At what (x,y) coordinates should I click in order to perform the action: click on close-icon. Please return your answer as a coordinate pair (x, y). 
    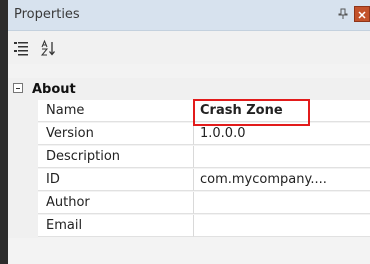
    Looking at the image, I should click on (362, 14).